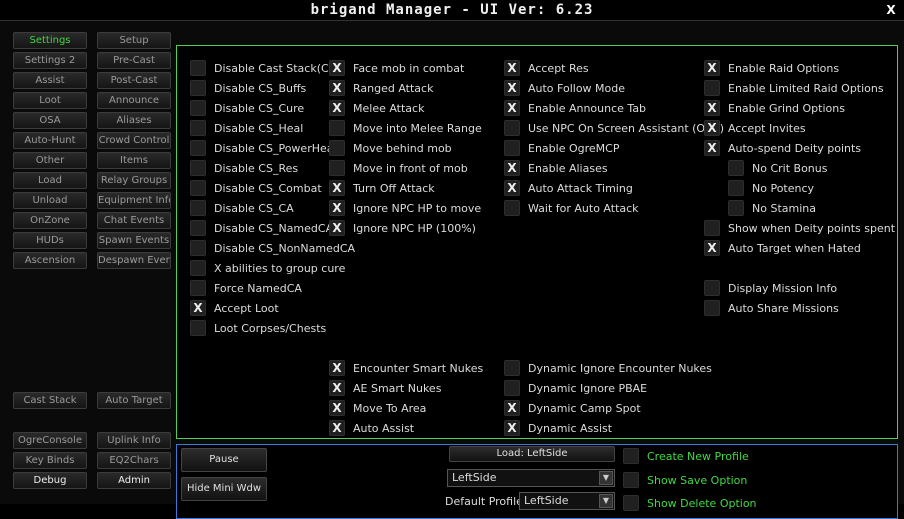 Image resolution: width=904 pixels, height=519 pixels. I want to click on option-disable-cs-combat: Disable CS_Combat, so click(256, 188).